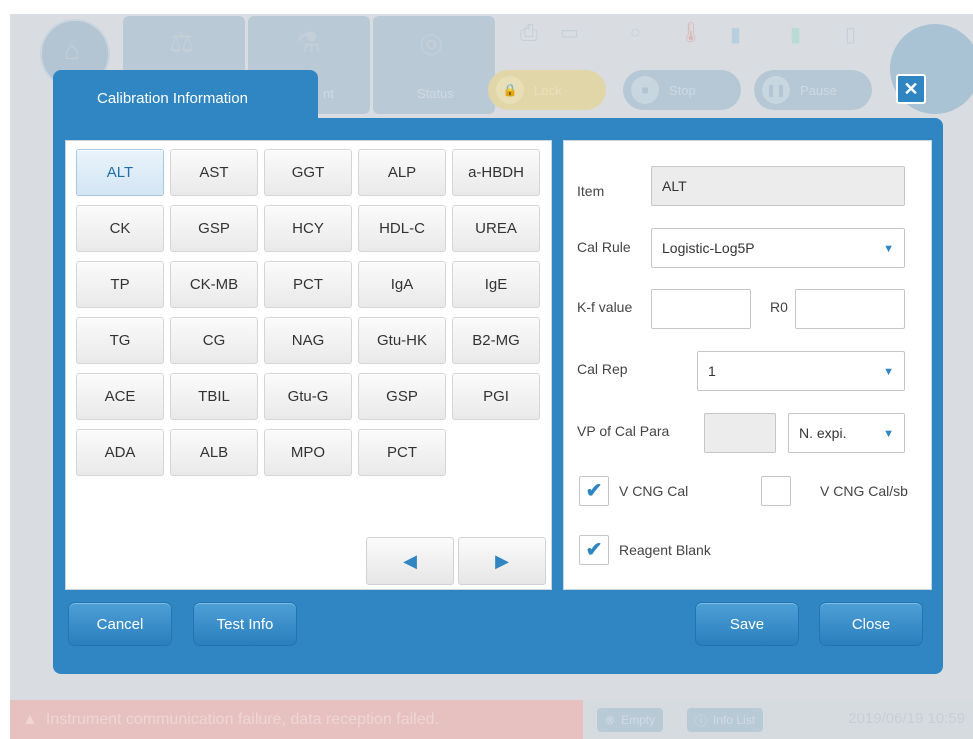 This screenshot has width=973, height=739. What do you see at coordinates (801, 371) in the screenshot?
I see `cal-rep-select: 1 ▼` at bounding box center [801, 371].